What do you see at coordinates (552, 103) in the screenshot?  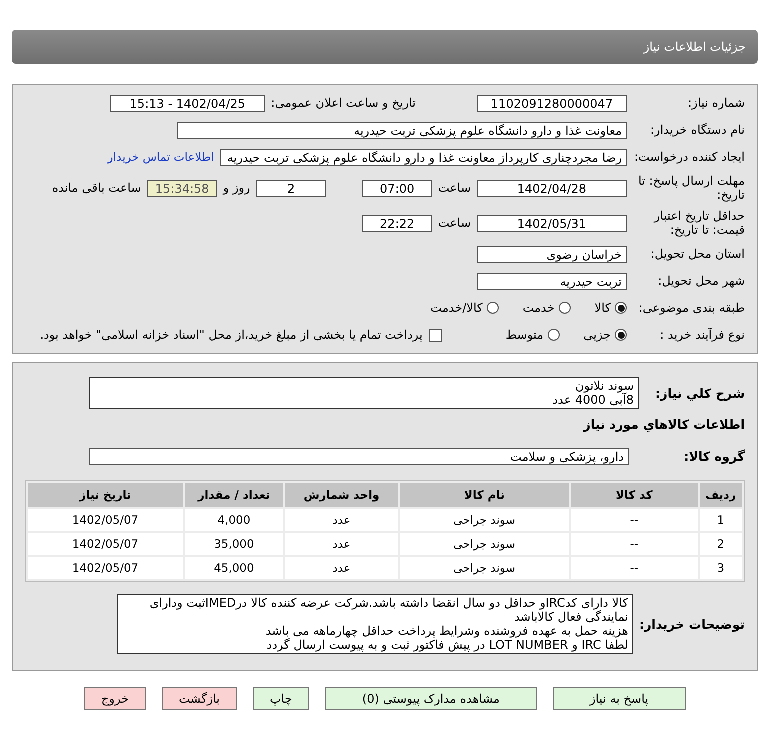 I see `need-number-field: 1102091280000047` at bounding box center [552, 103].